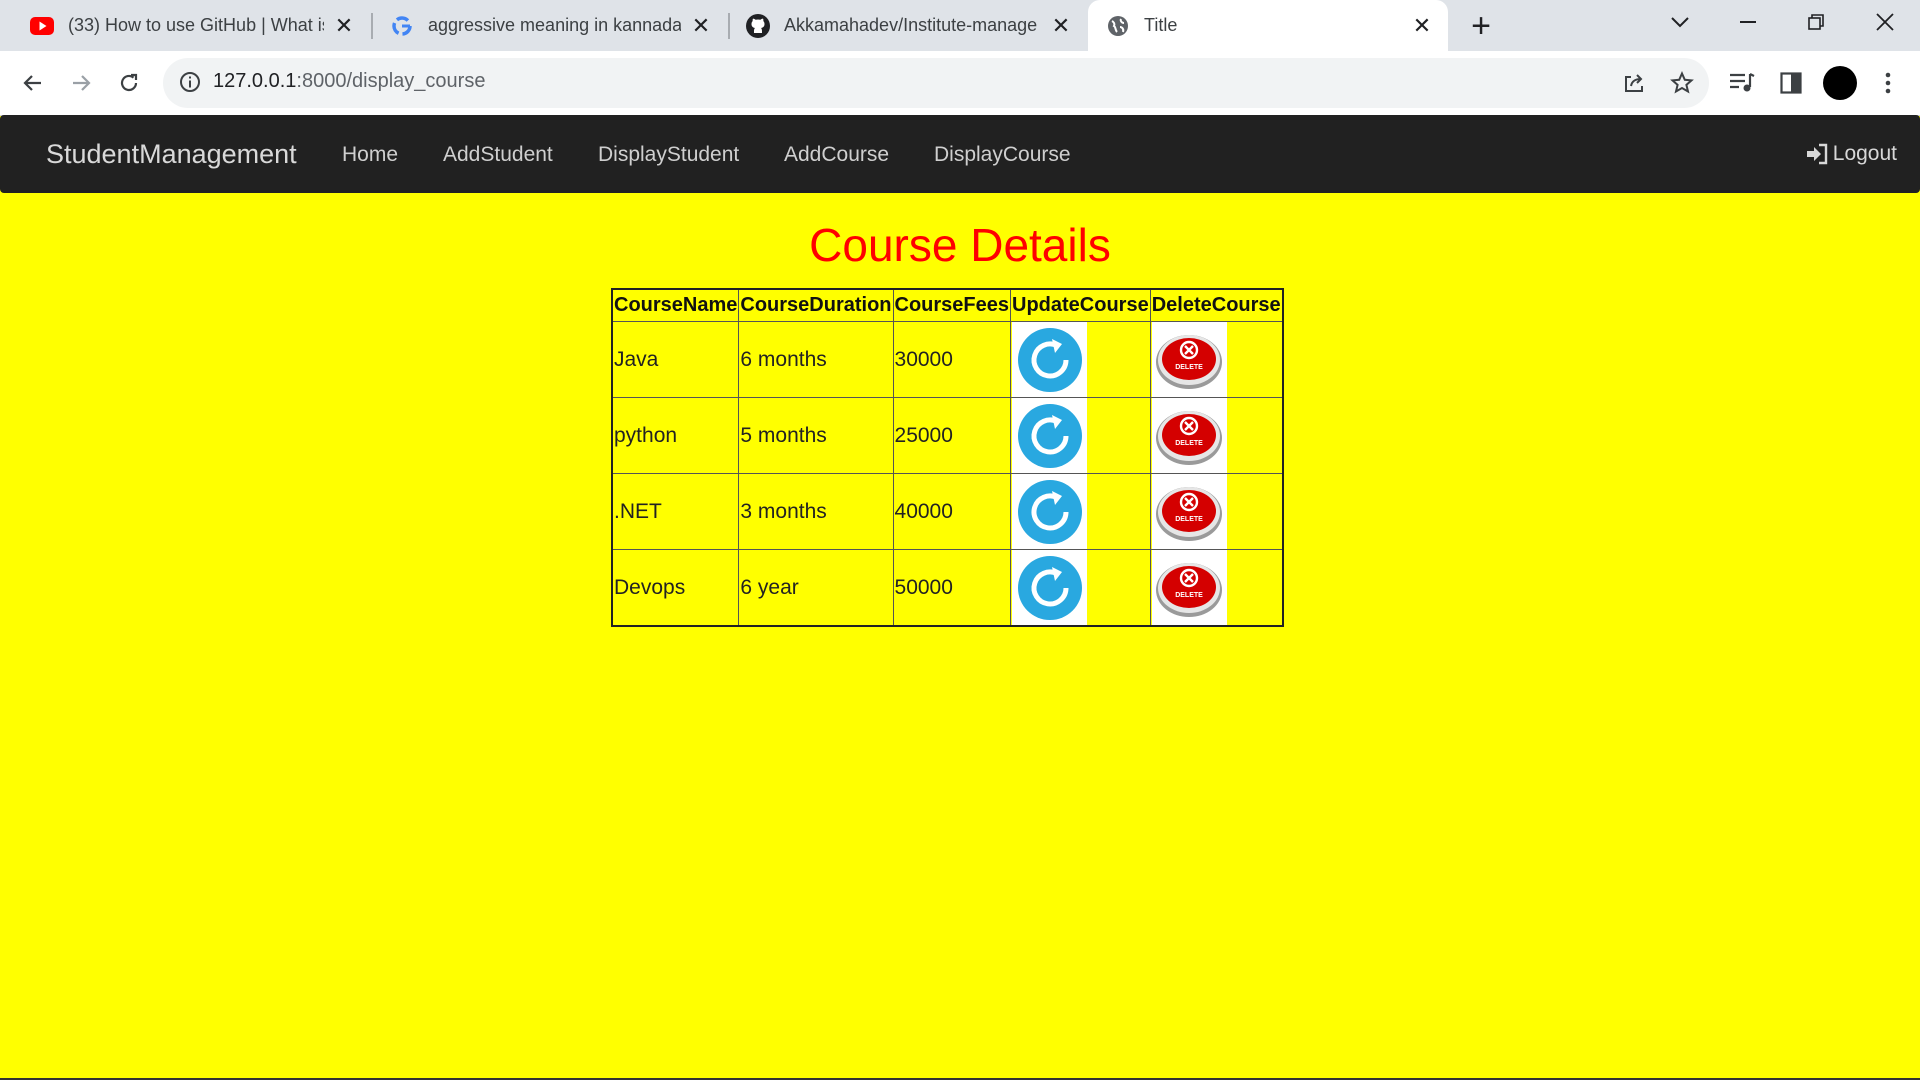 Image resolution: width=1920 pixels, height=1080 pixels. I want to click on url-text: 127.0.0.1:8000/display_course, so click(349, 81).